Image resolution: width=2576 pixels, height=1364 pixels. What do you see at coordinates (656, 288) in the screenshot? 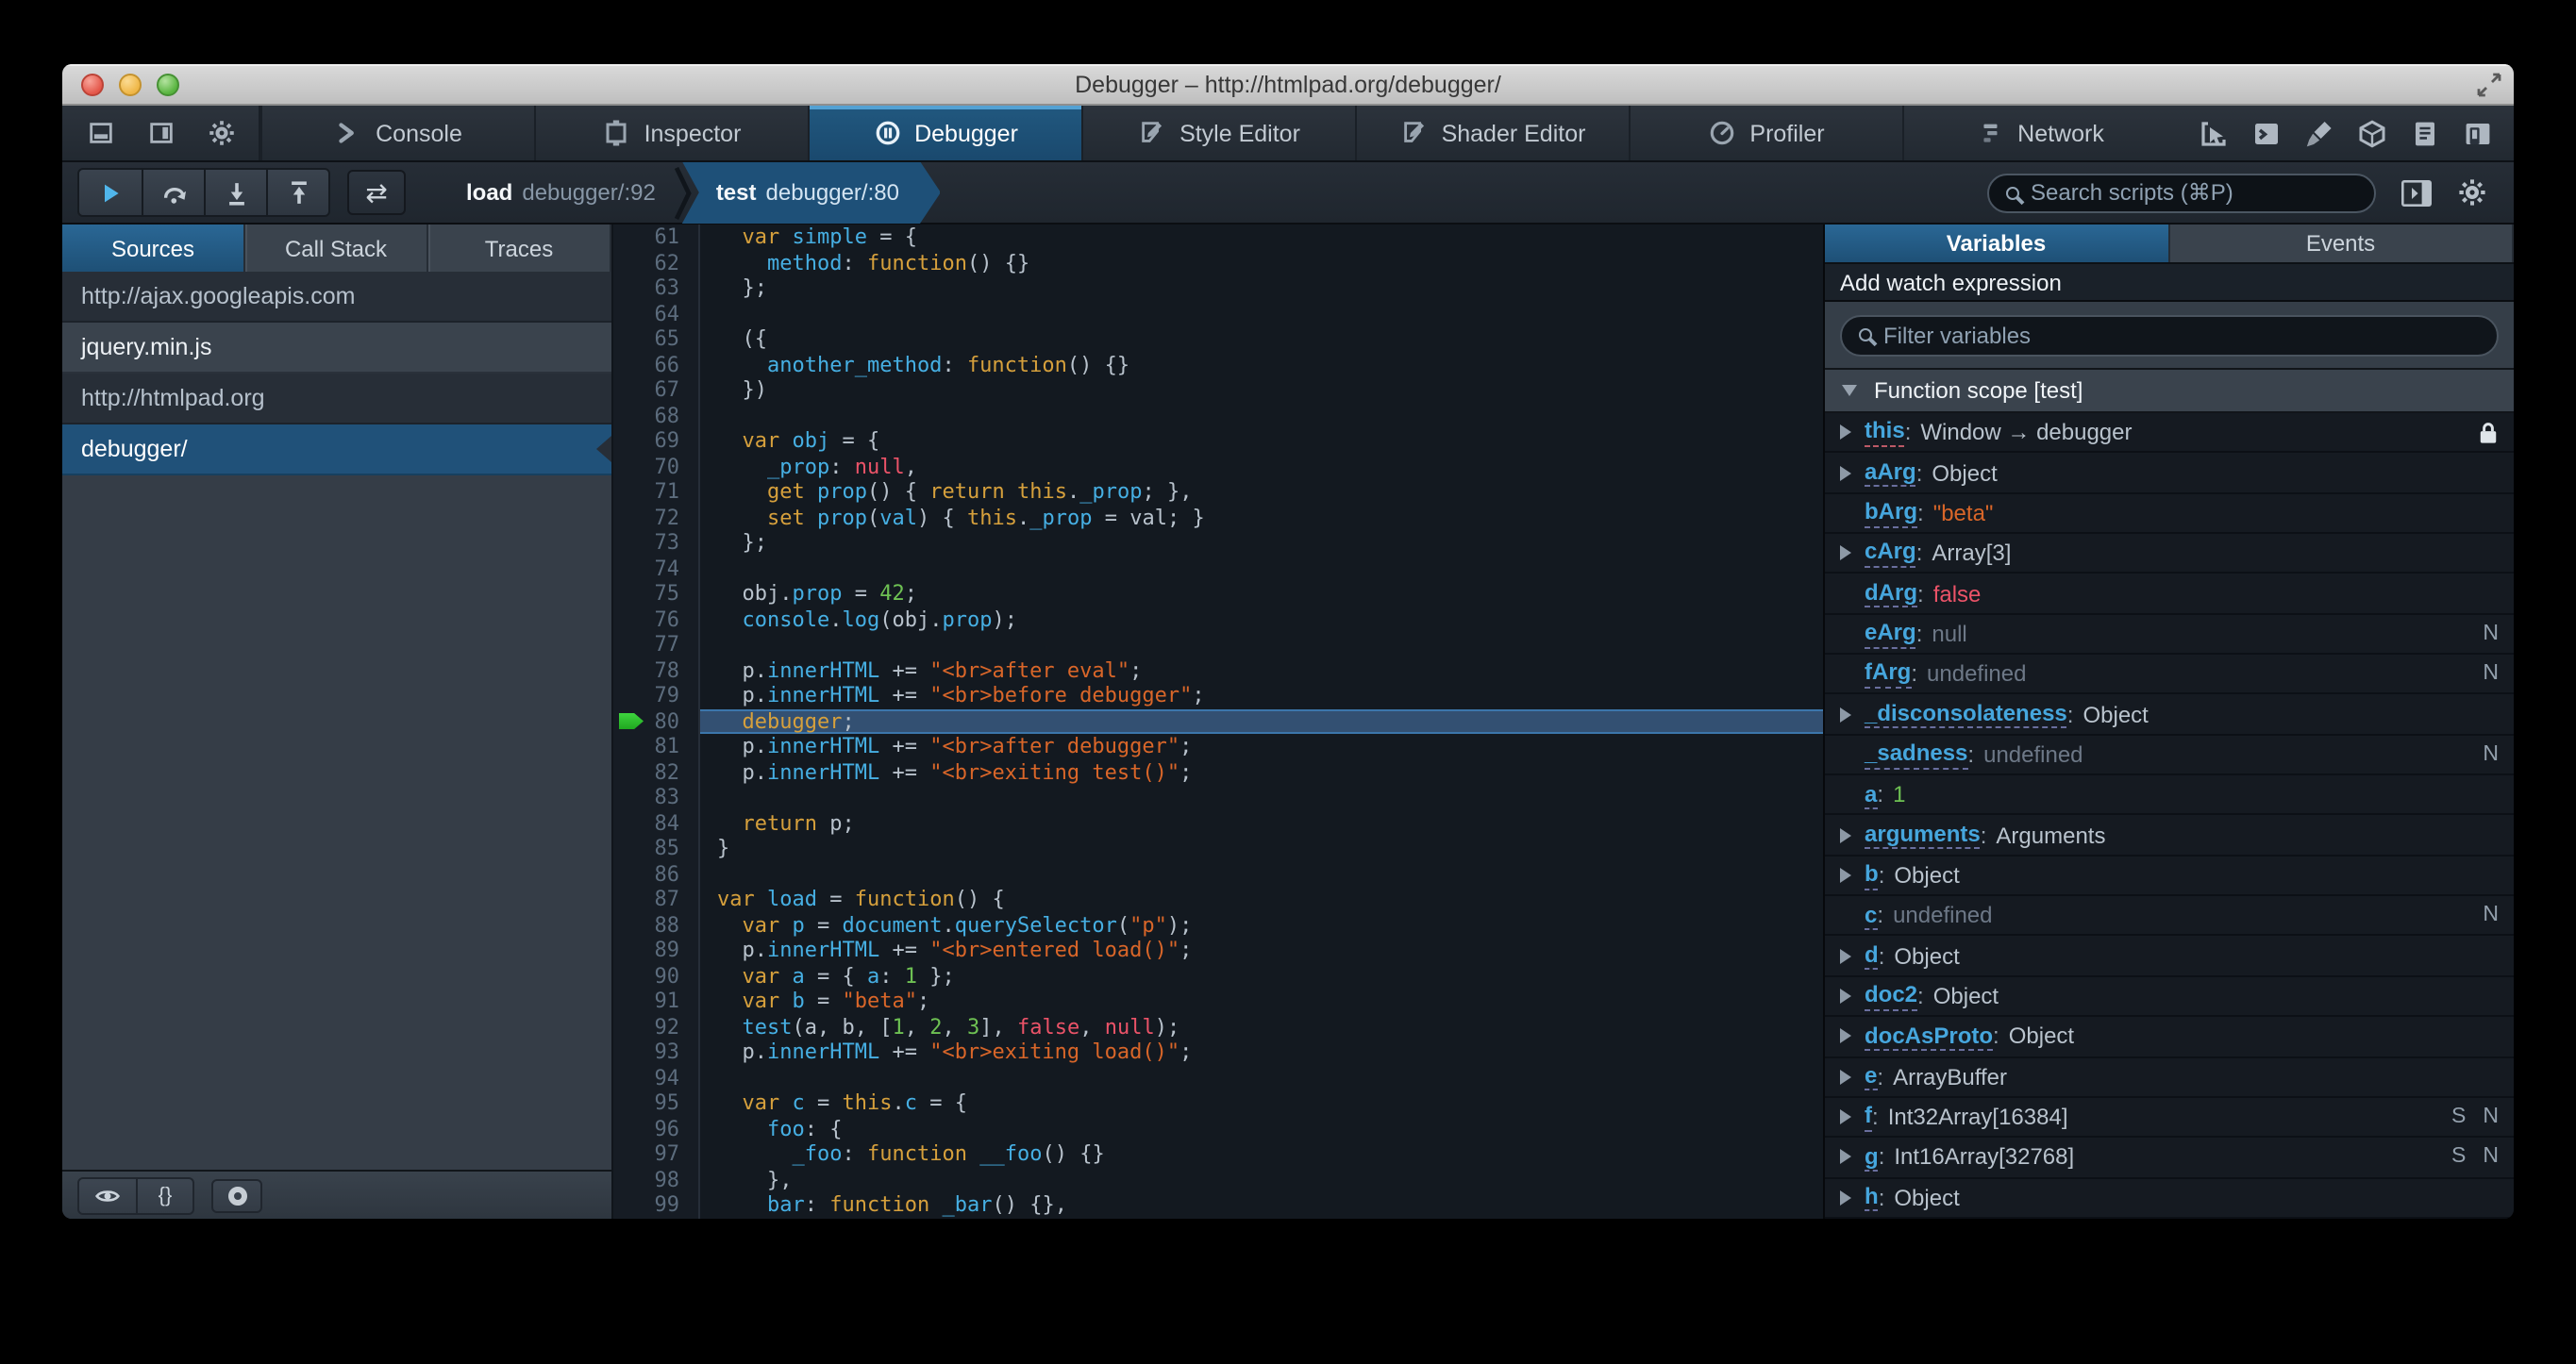
I see `line-number: 63` at bounding box center [656, 288].